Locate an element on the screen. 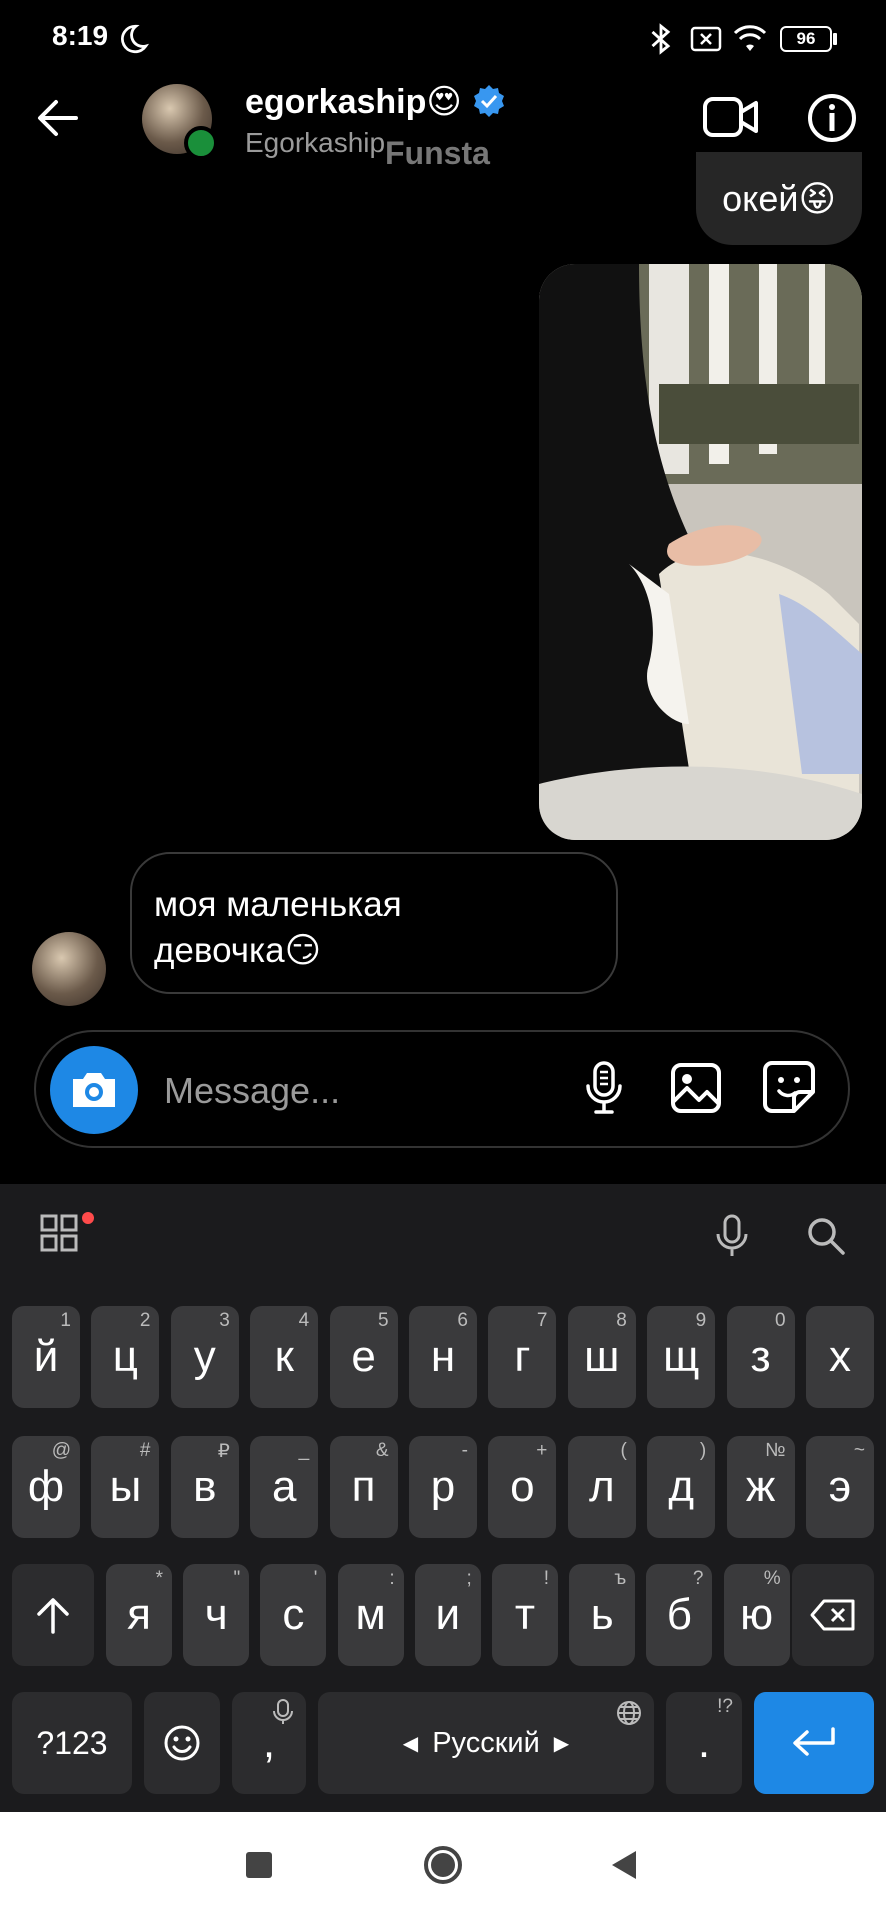 The image size is (886, 1920). message-input is located at coordinates (364, 1091).